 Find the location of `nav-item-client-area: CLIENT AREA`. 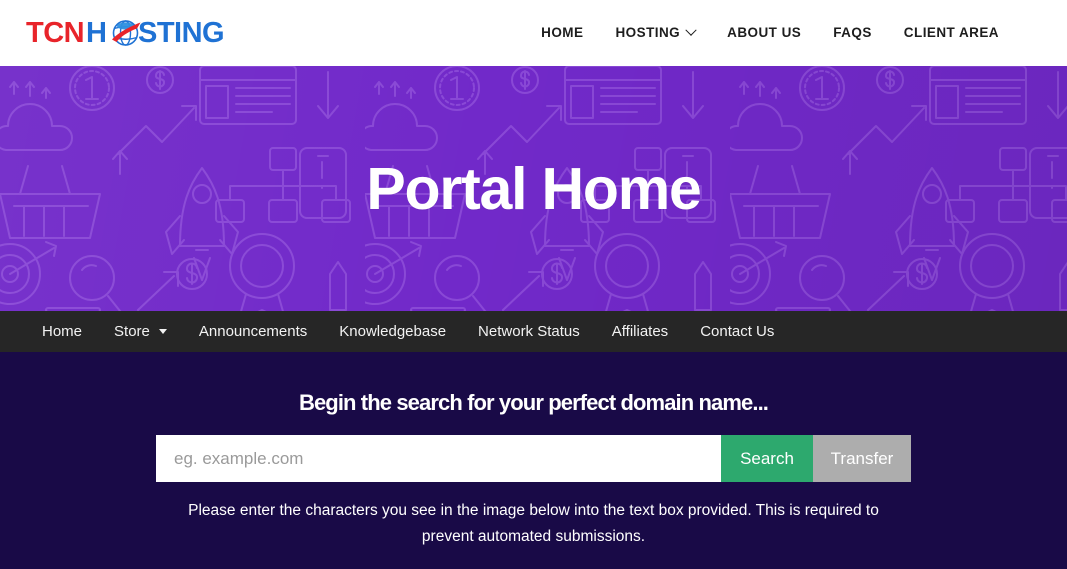

nav-item-client-area: CLIENT AREA is located at coordinates (951, 33).